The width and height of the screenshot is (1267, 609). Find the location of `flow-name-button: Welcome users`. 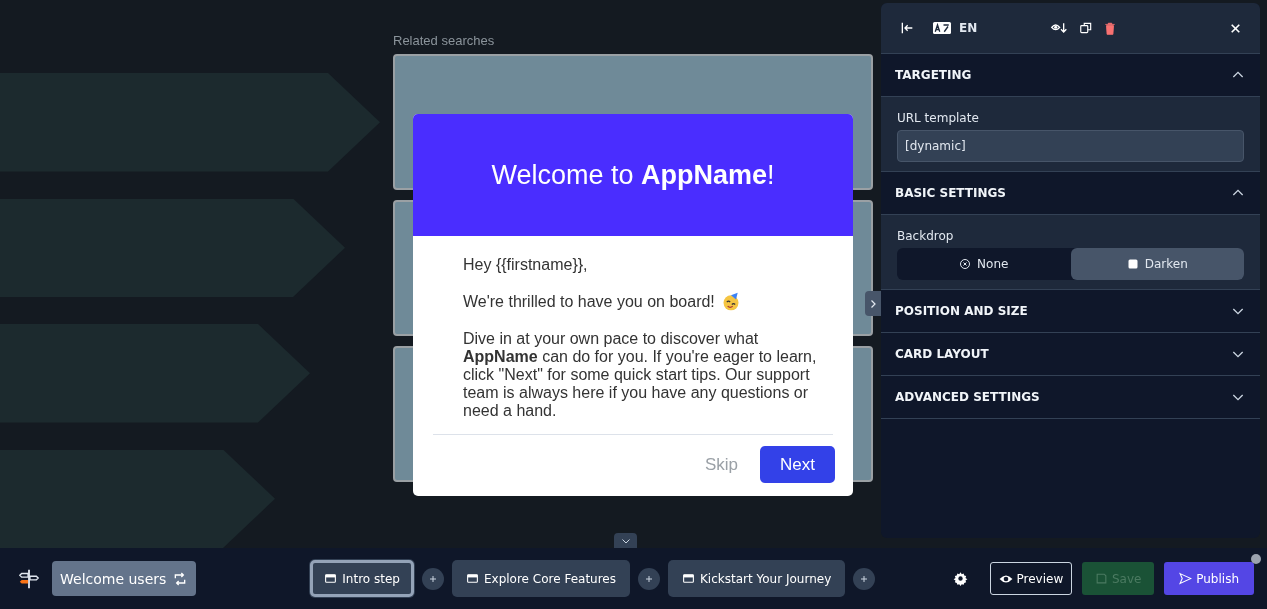

flow-name-button: Welcome users is located at coordinates (124, 578).